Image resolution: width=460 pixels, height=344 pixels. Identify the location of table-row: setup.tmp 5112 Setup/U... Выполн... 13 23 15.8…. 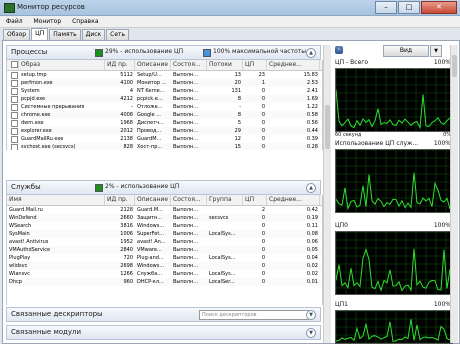
(164, 75).